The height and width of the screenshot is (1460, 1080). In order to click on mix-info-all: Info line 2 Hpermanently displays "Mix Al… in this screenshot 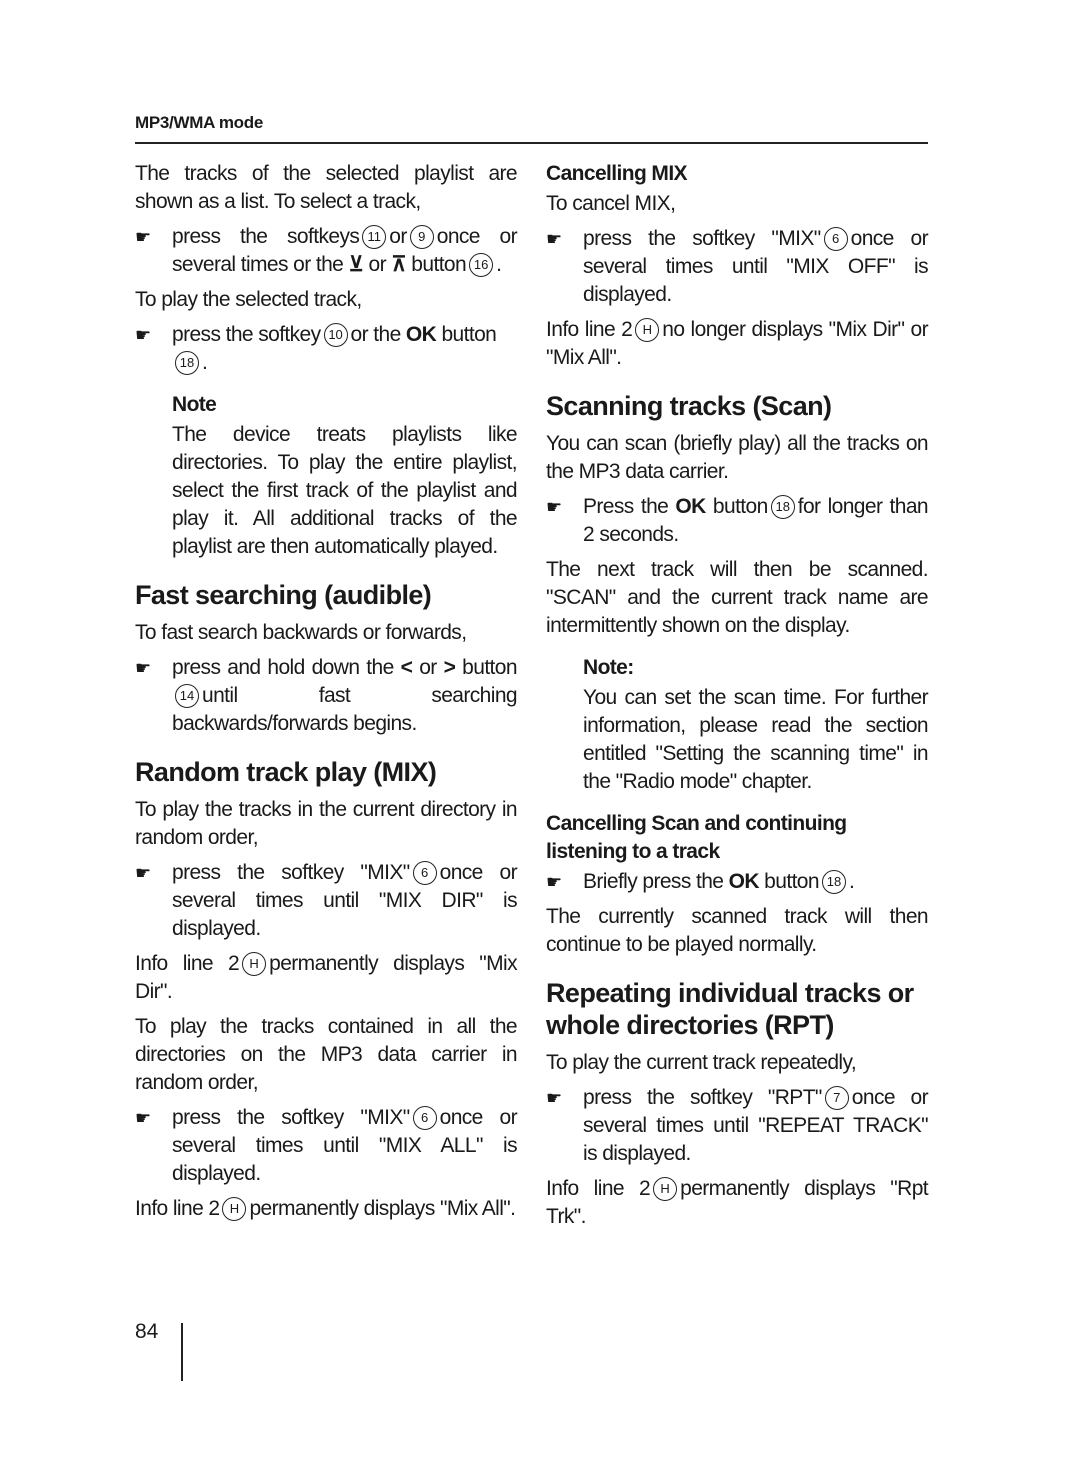, I will do `click(325, 1209)`.